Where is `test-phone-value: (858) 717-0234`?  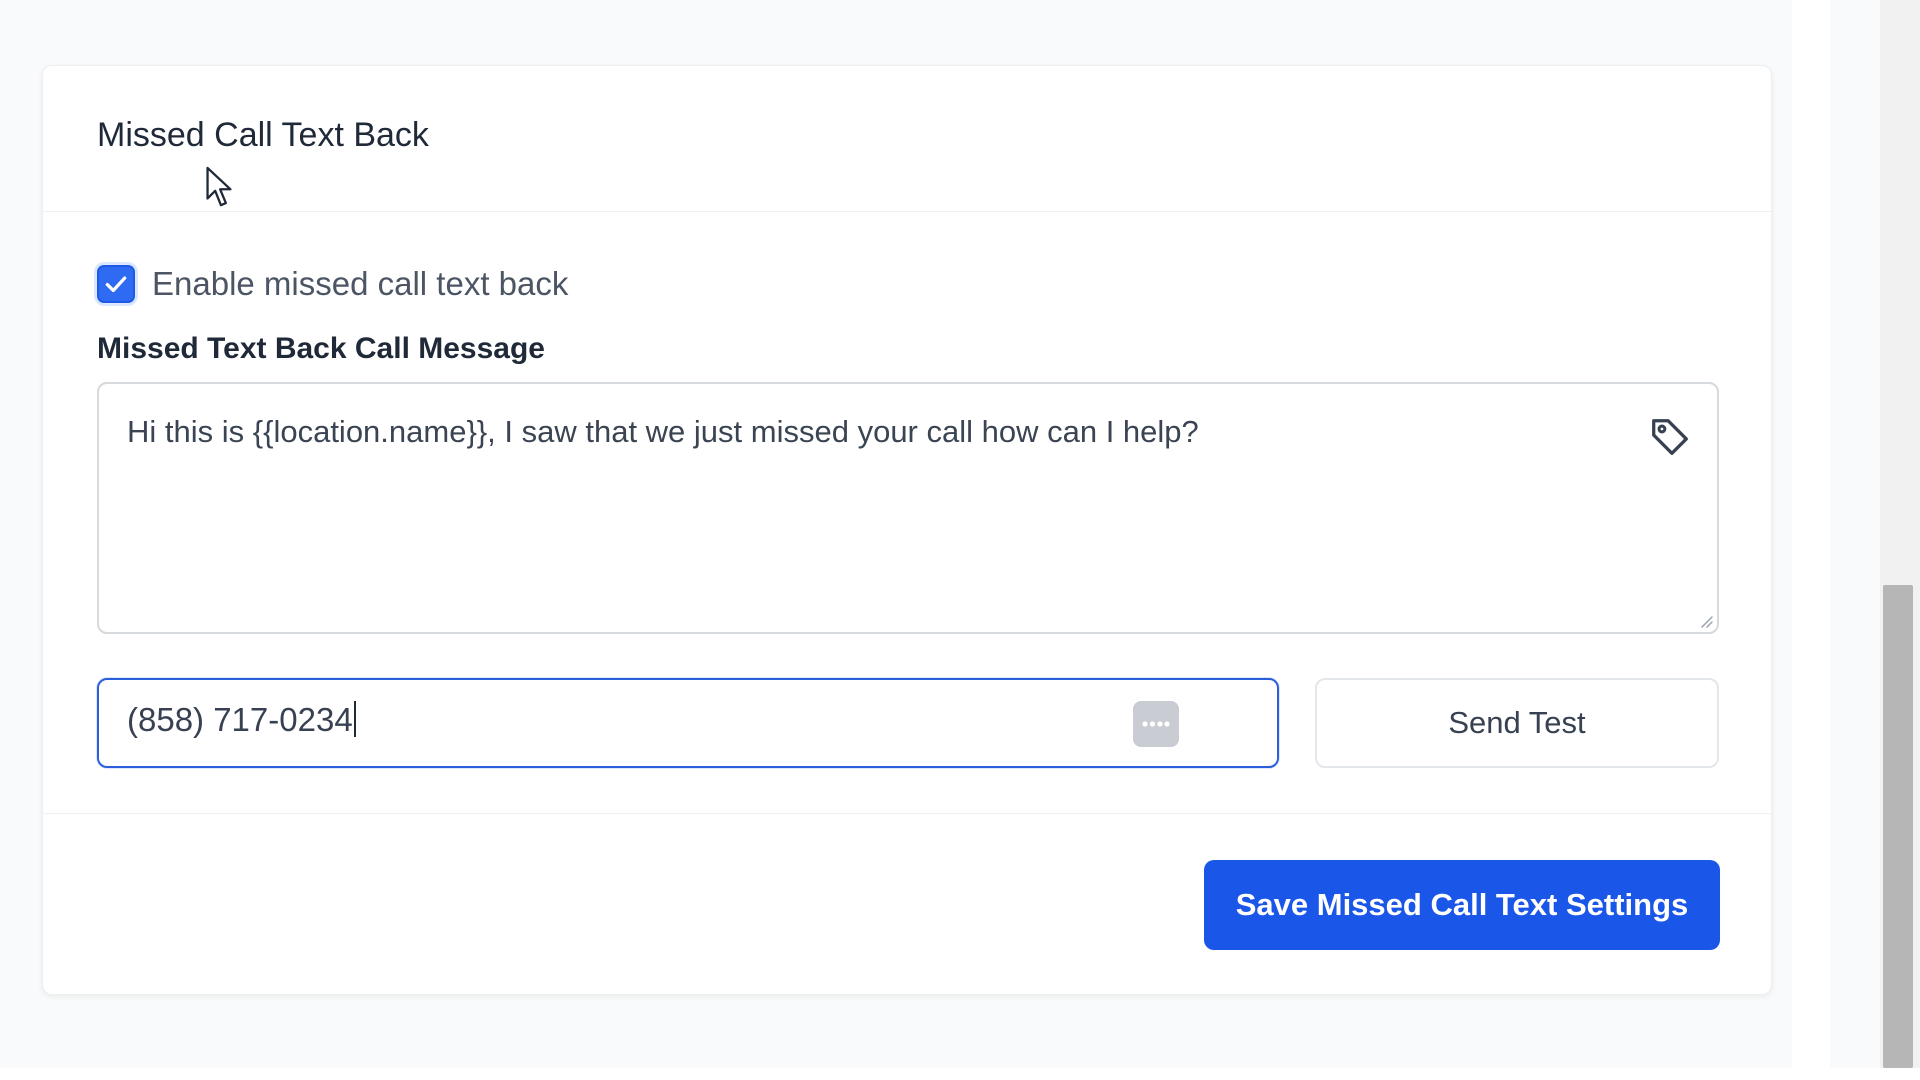 test-phone-value: (858) 717-0234 is located at coordinates (241, 720).